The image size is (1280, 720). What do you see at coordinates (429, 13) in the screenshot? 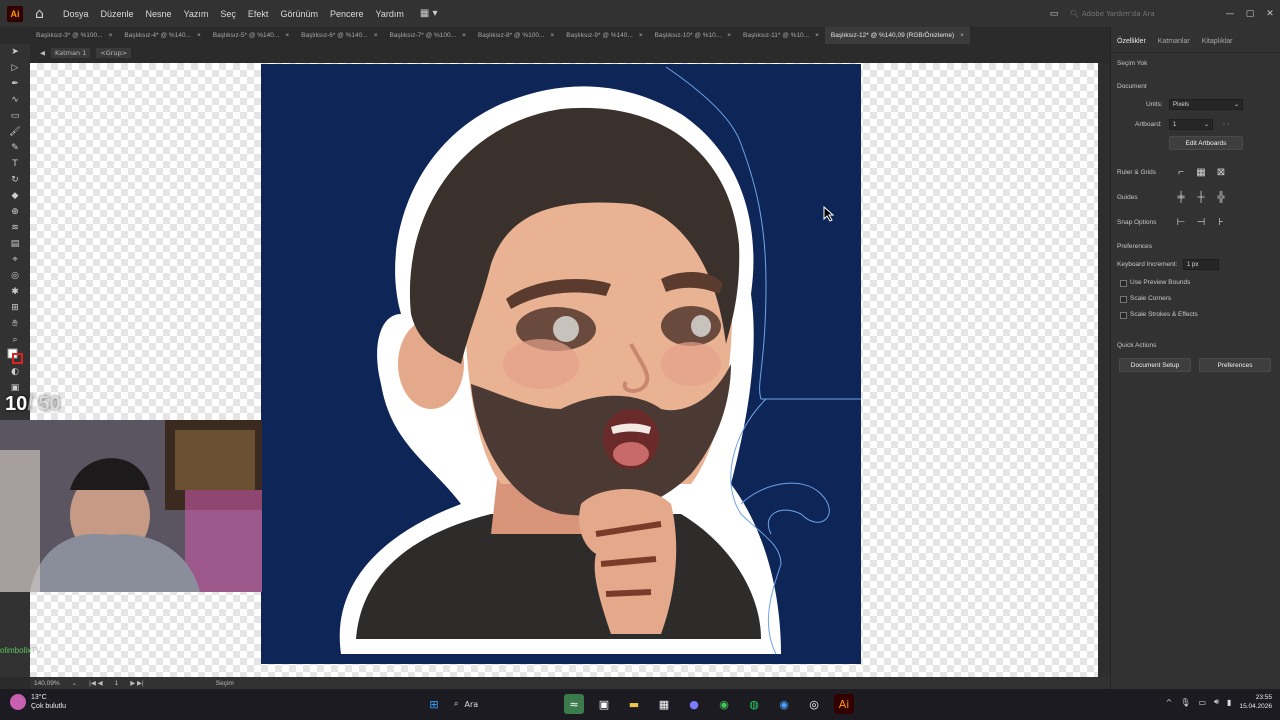
I see `workspace-layout-icon: ▦ ▾` at bounding box center [429, 13].